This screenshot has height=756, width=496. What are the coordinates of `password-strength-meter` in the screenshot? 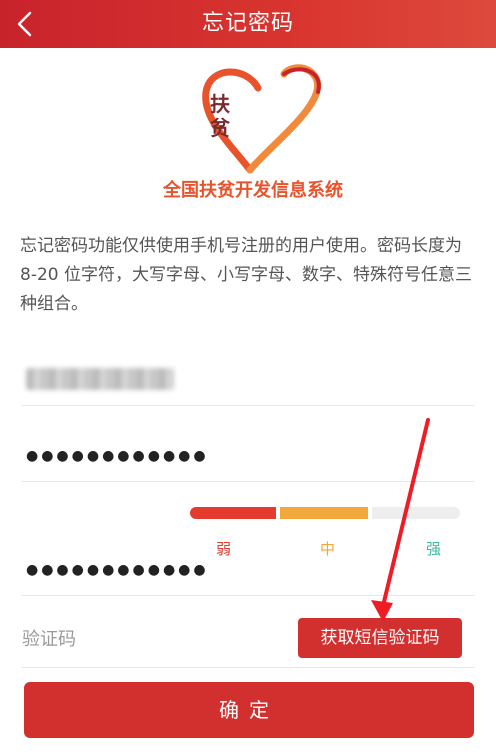 It's located at (325, 514).